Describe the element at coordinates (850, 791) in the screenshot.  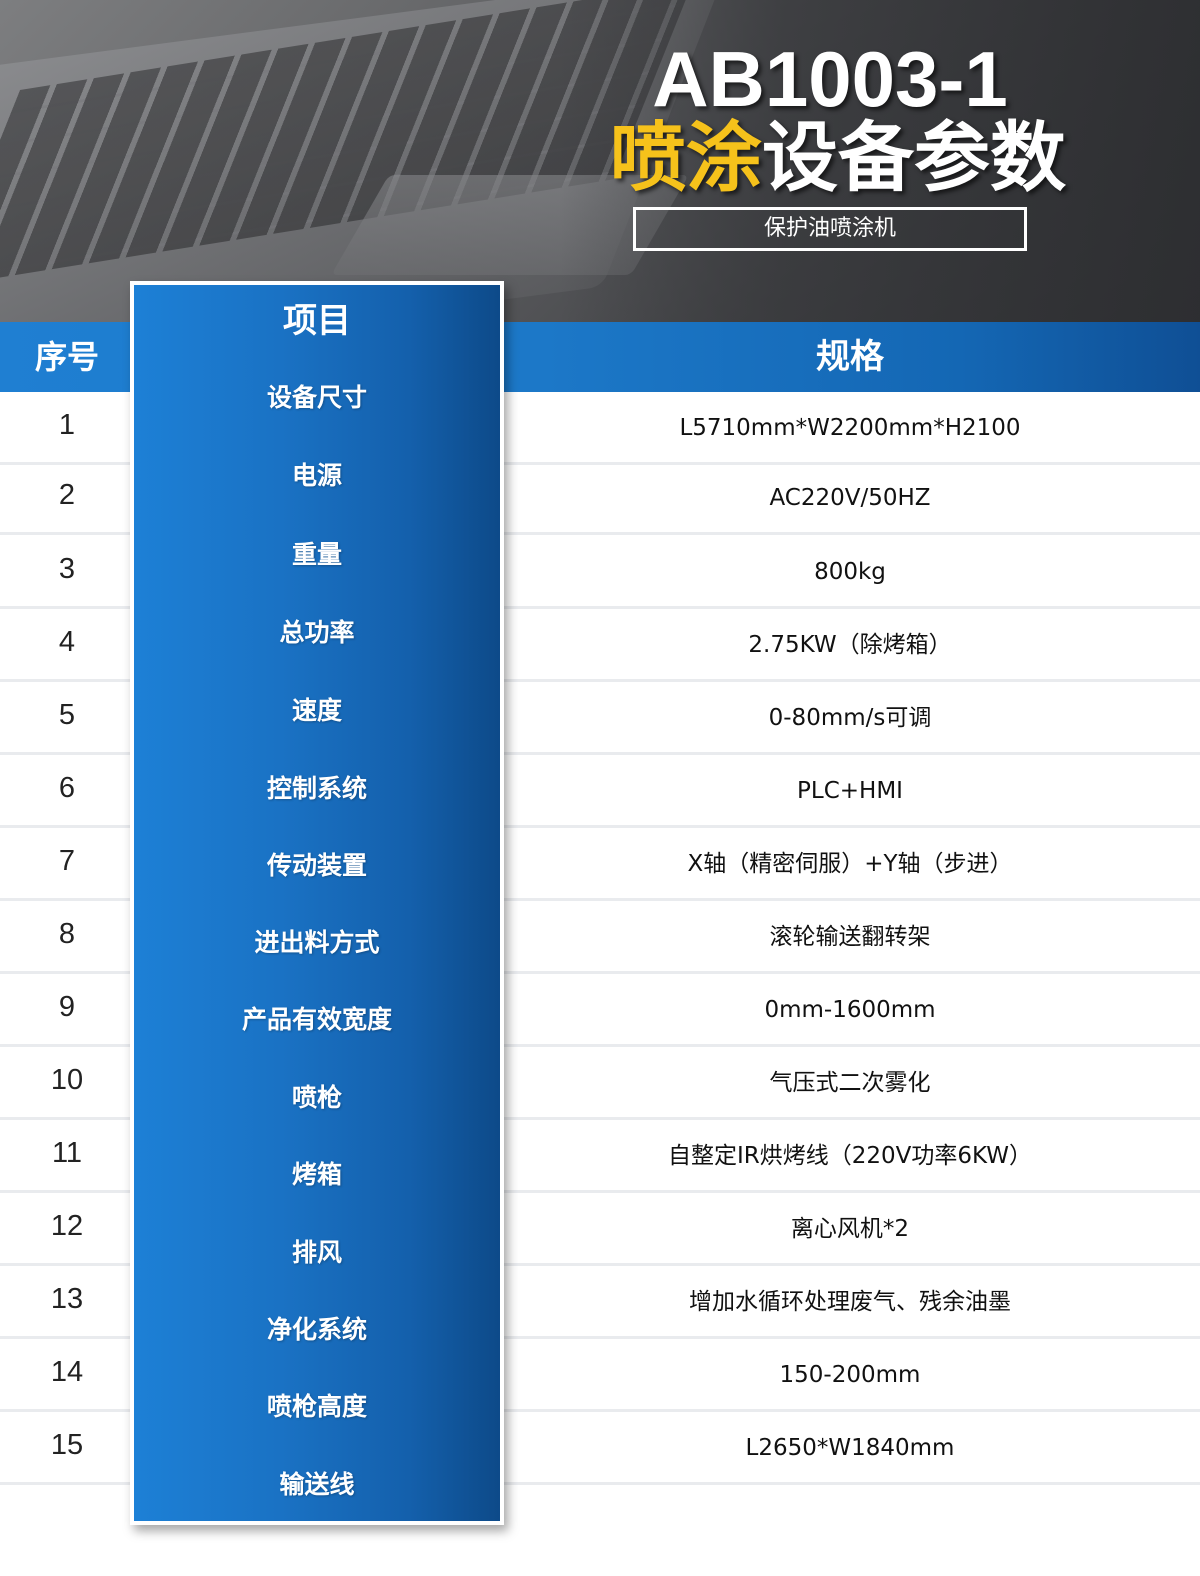
I see `row-spec: PLC+HMI` at that location.